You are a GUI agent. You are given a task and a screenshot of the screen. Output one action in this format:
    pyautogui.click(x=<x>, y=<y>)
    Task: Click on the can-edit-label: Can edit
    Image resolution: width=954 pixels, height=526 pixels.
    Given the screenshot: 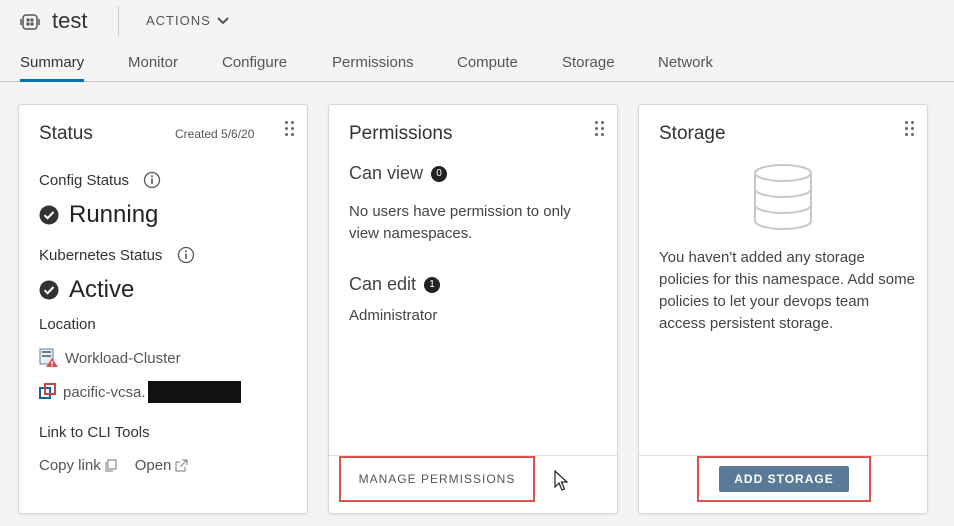 What is the action you would take?
    pyautogui.click(x=383, y=284)
    